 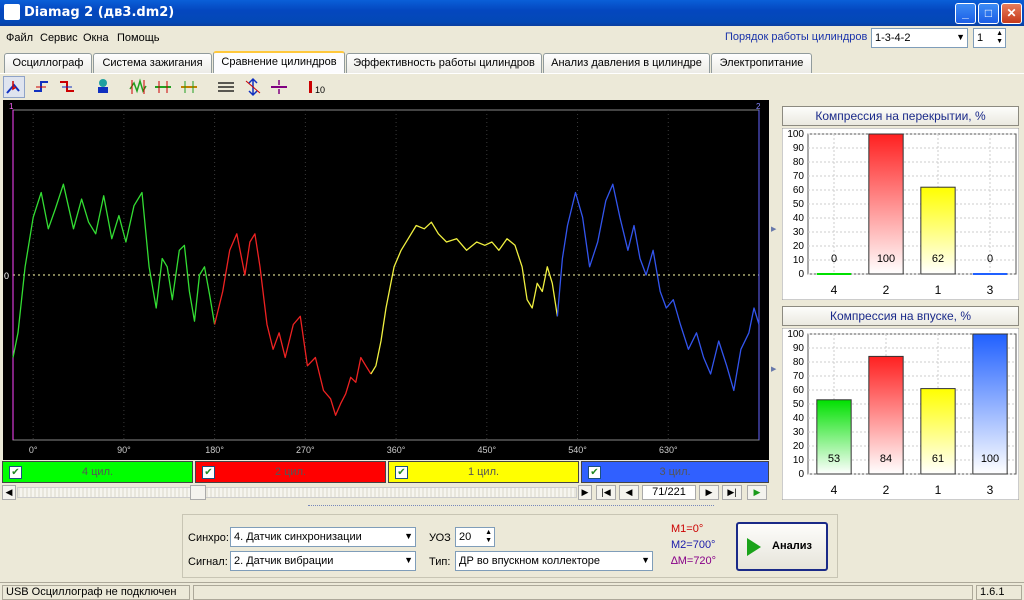 I want to click on last-page-icon: ▶|, so click(x=732, y=492).